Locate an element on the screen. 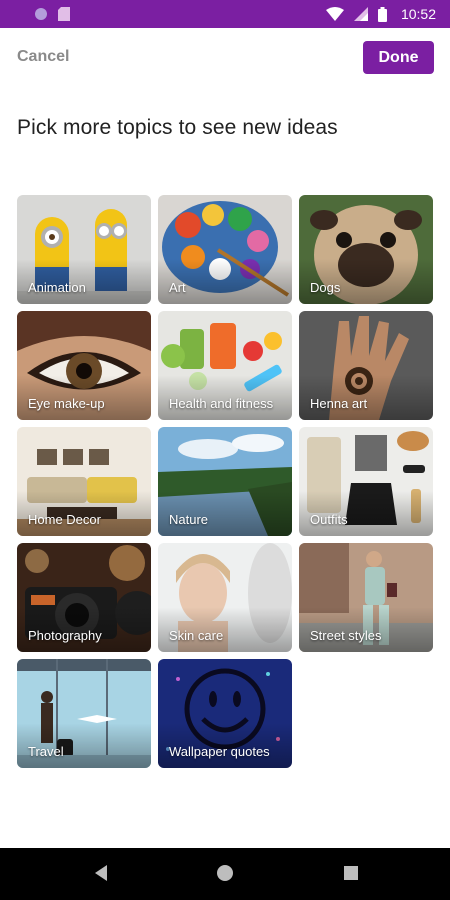 The height and width of the screenshot is (900, 450). topic-label: Wallpaper quotes is located at coordinates (219, 751).